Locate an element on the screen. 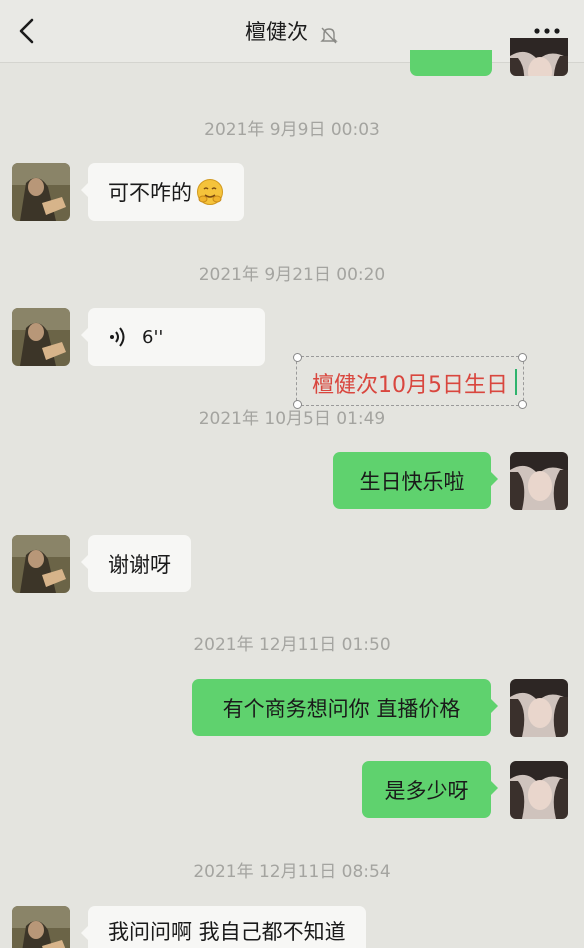 Image resolution: width=584 pixels, height=948 pixels. text-caret is located at coordinates (516, 382).